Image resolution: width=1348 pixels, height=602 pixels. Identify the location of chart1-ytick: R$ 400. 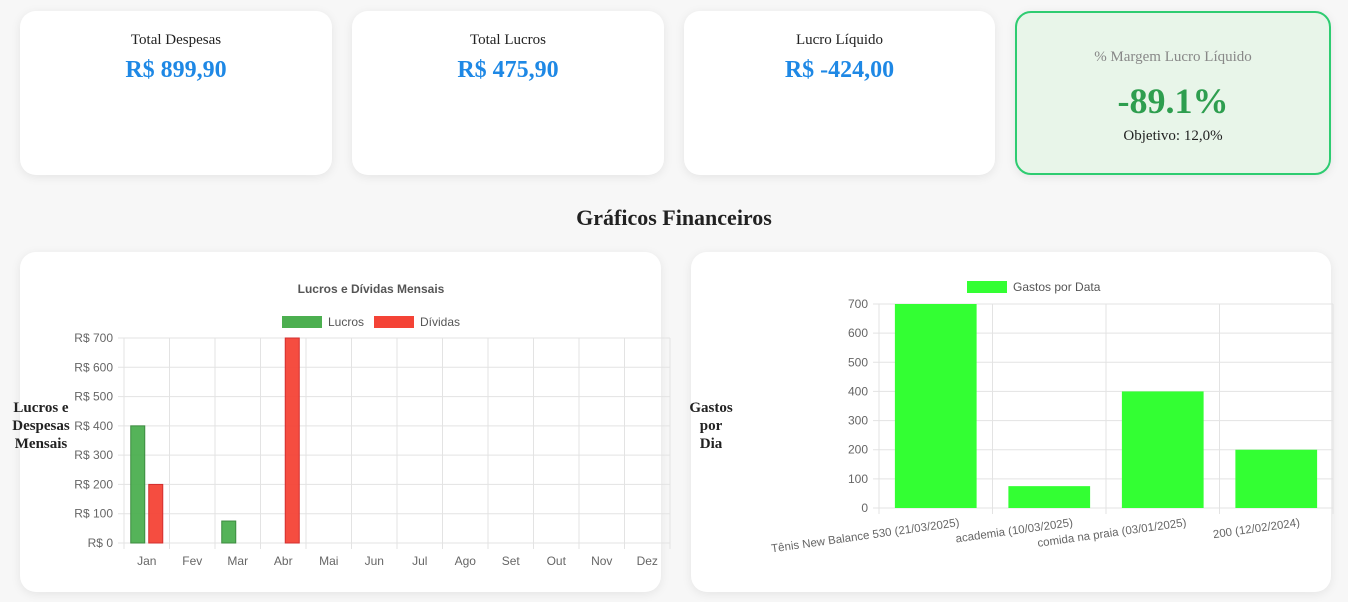
(93, 426).